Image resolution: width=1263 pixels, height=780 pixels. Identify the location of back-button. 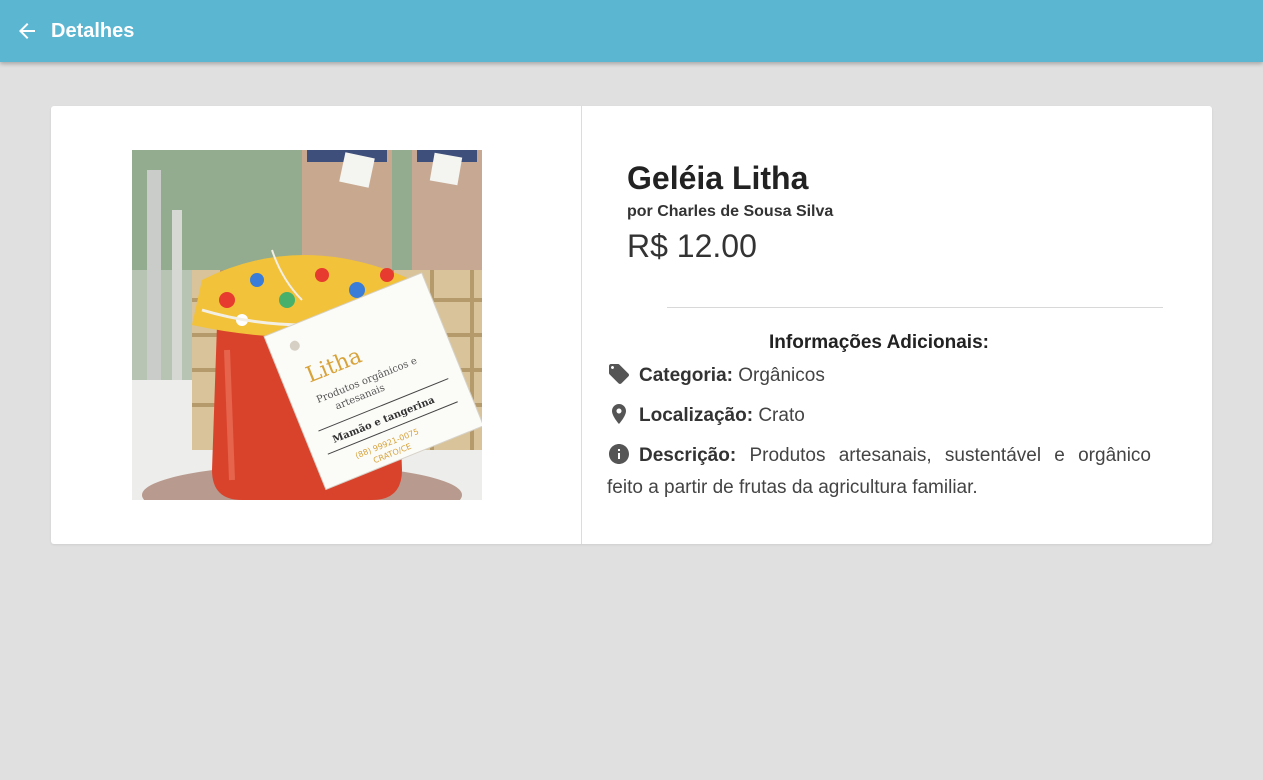
(27, 31).